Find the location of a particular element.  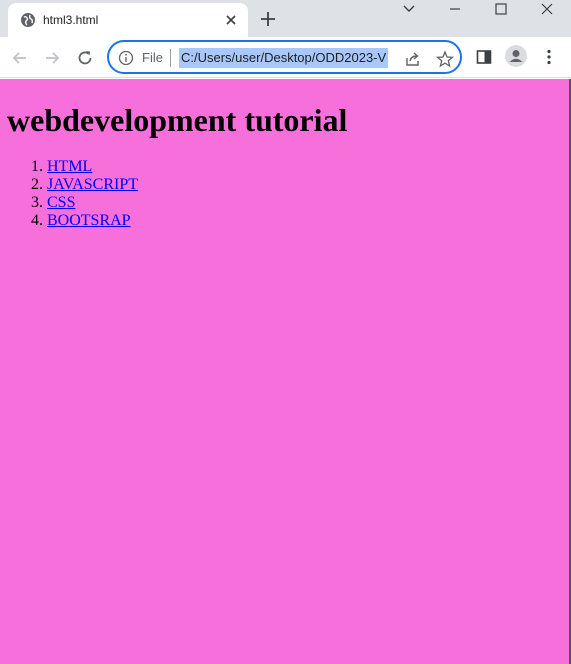

link-javascript: JAVASCRIPT is located at coordinates (92, 184).